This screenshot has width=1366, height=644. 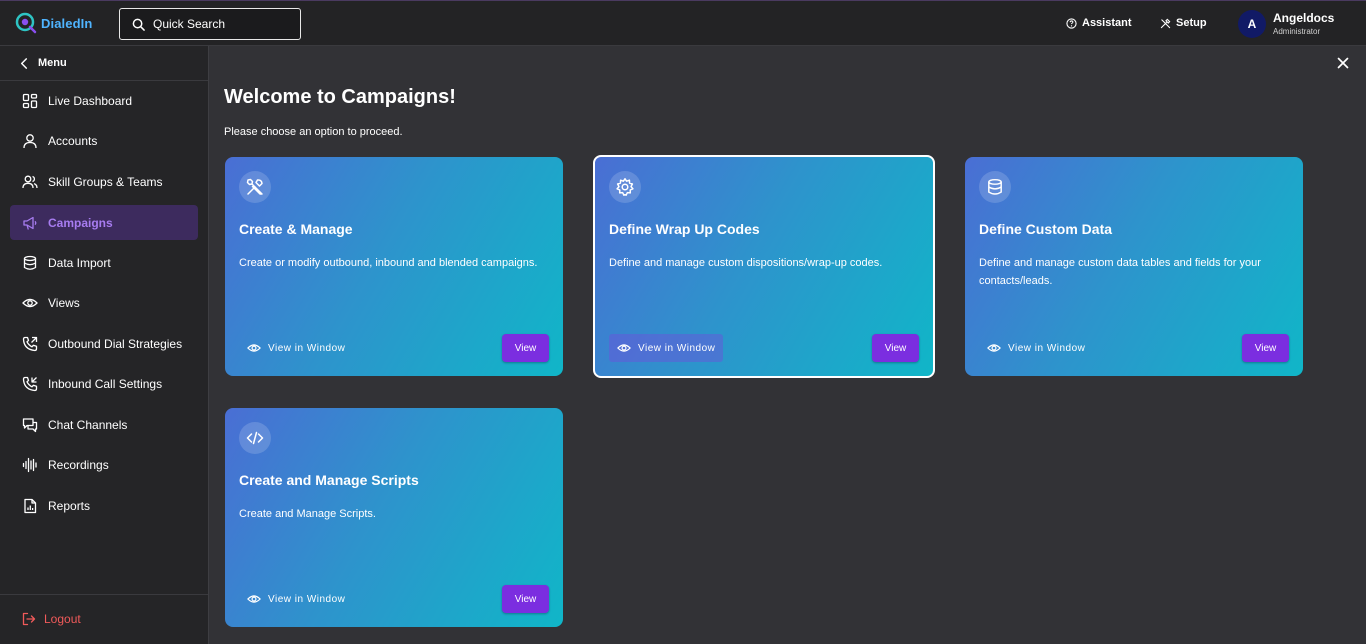 What do you see at coordinates (1071, 23) in the screenshot?
I see `help-circle-icon` at bounding box center [1071, 23].